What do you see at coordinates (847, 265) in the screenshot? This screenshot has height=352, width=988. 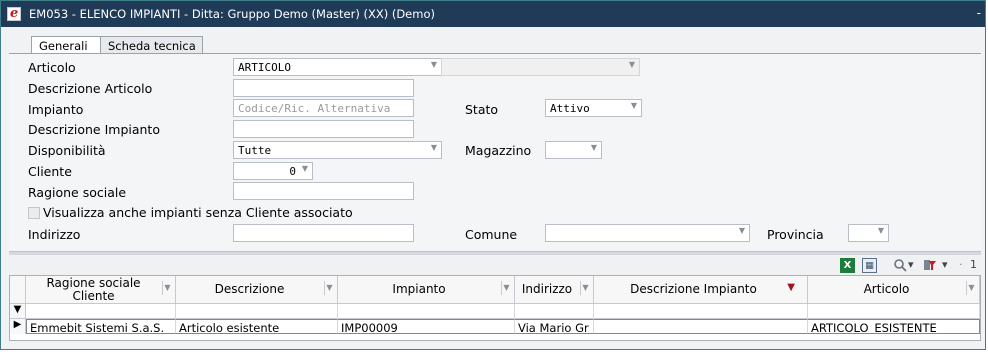 I see `excel-export-icon: X` at bounding box center [847, 265].